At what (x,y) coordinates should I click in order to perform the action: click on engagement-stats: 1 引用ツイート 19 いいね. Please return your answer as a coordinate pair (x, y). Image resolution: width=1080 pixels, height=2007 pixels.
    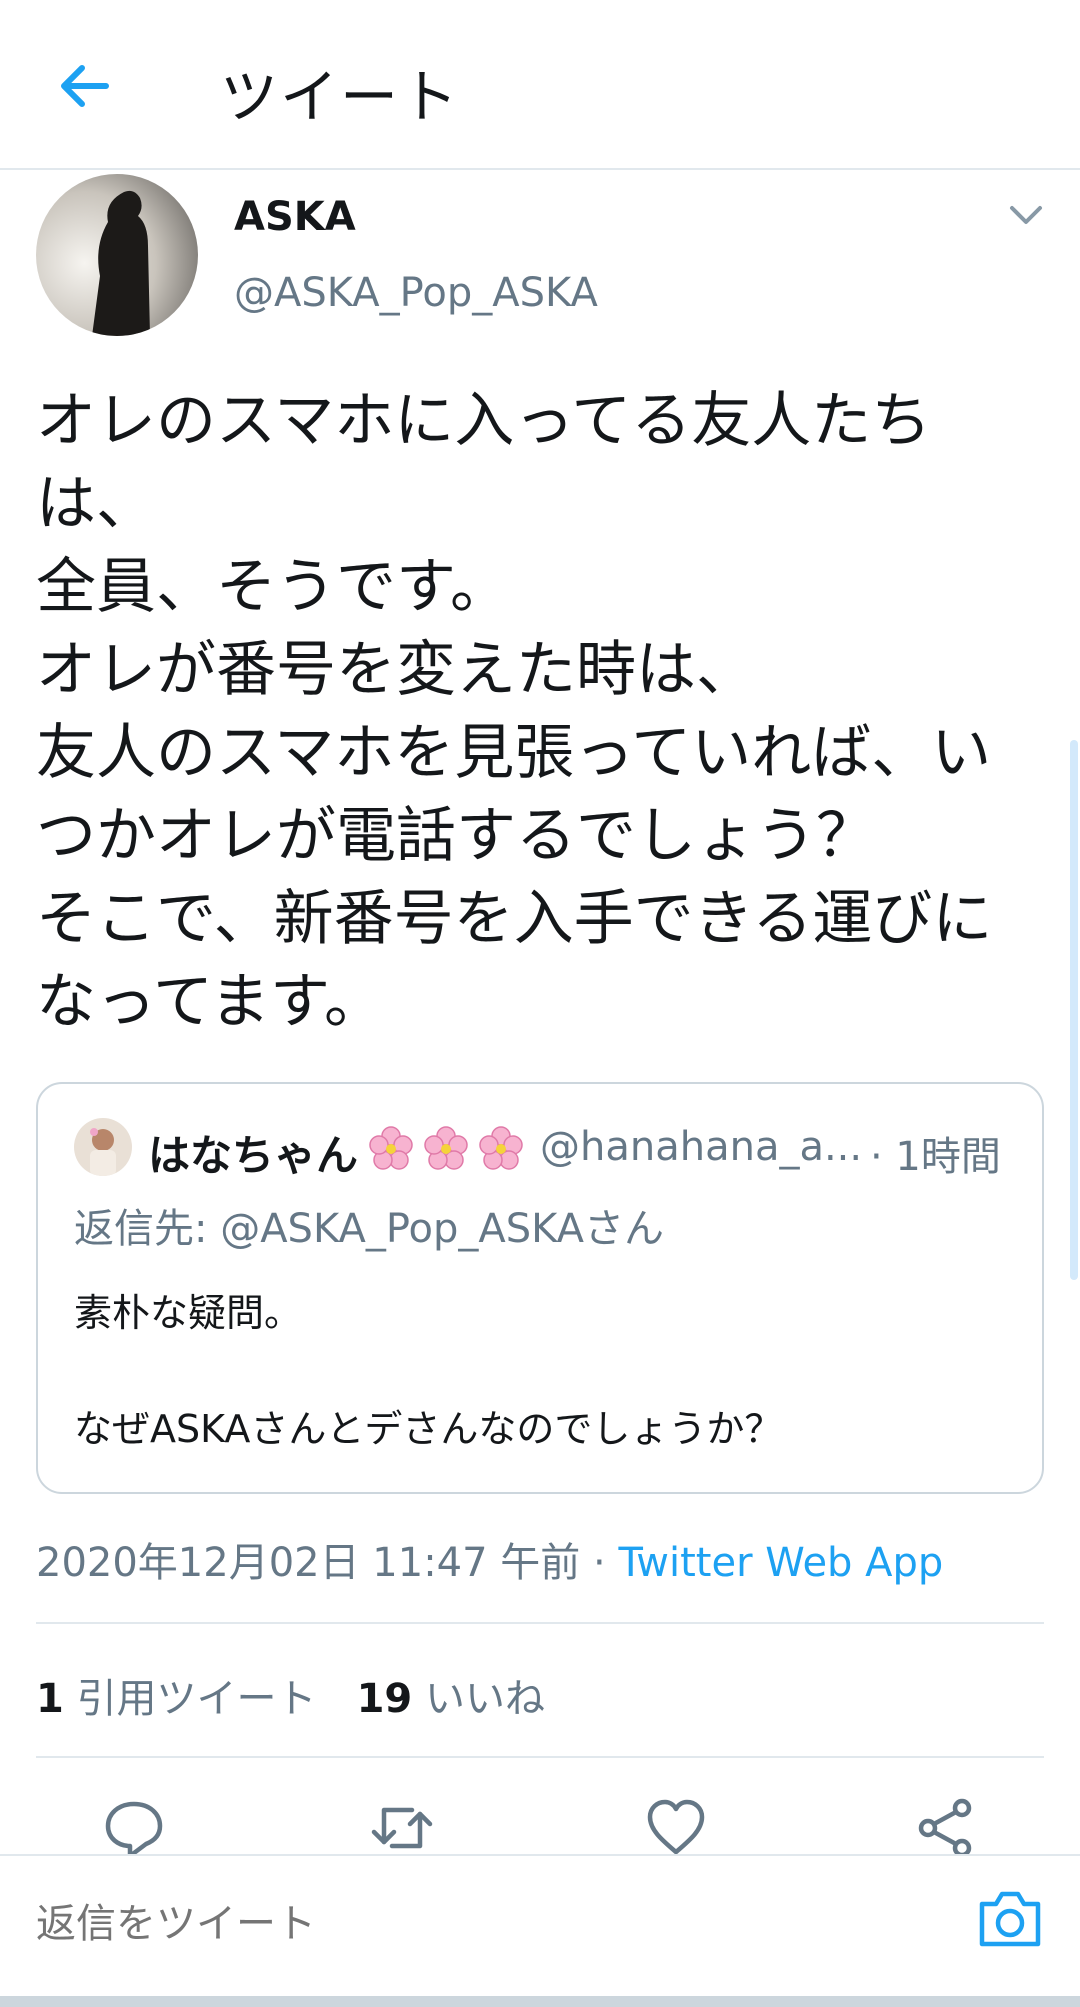
    Looking at the image, I should click on (290, 1695).